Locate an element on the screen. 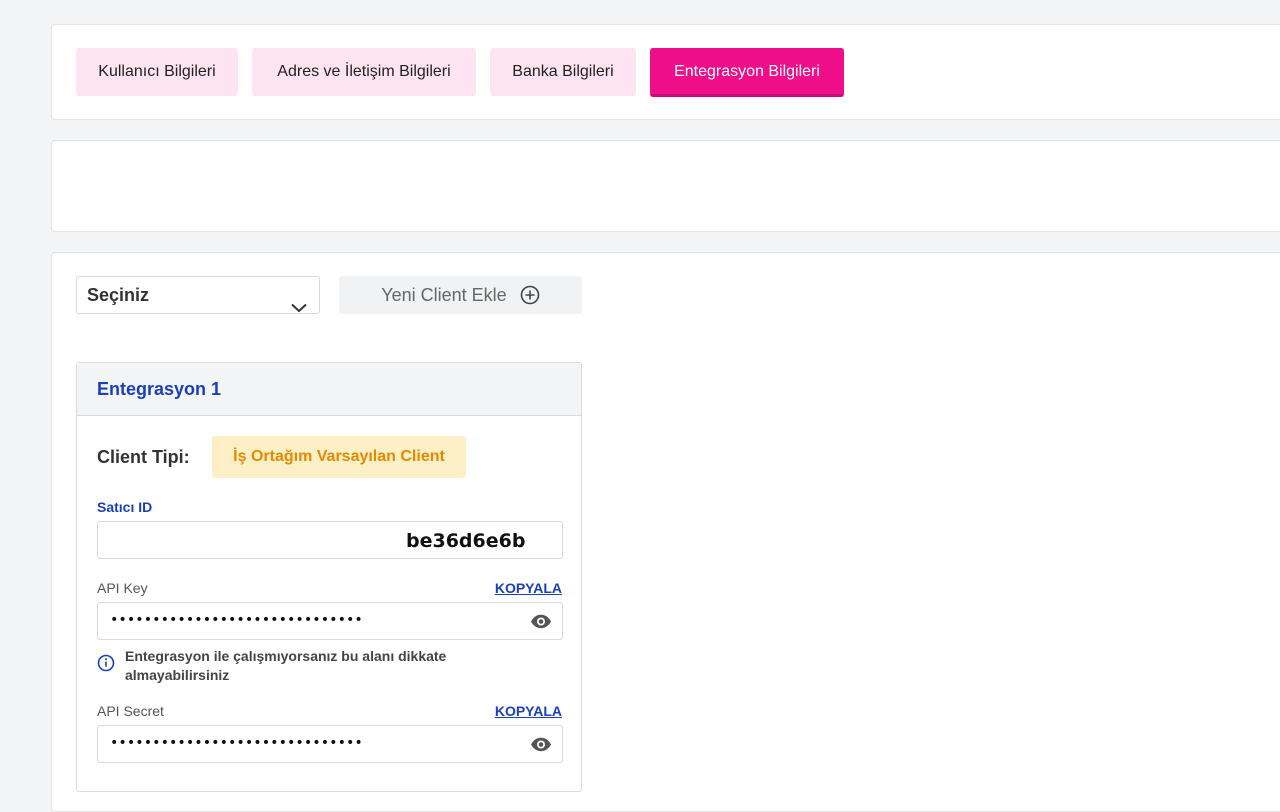  api-key-label: API Key is located at coordinates (122, 588).